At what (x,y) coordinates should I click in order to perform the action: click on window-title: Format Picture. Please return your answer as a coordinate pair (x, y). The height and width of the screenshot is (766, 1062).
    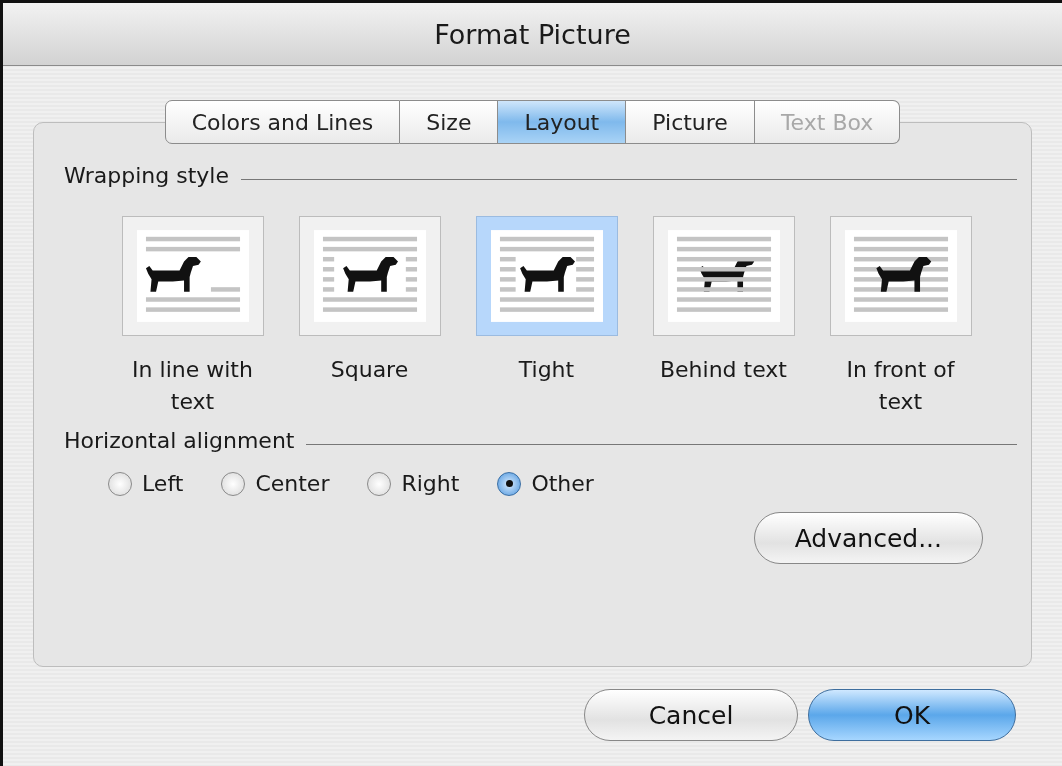
    Looking at the image, I should click on (532, 34).